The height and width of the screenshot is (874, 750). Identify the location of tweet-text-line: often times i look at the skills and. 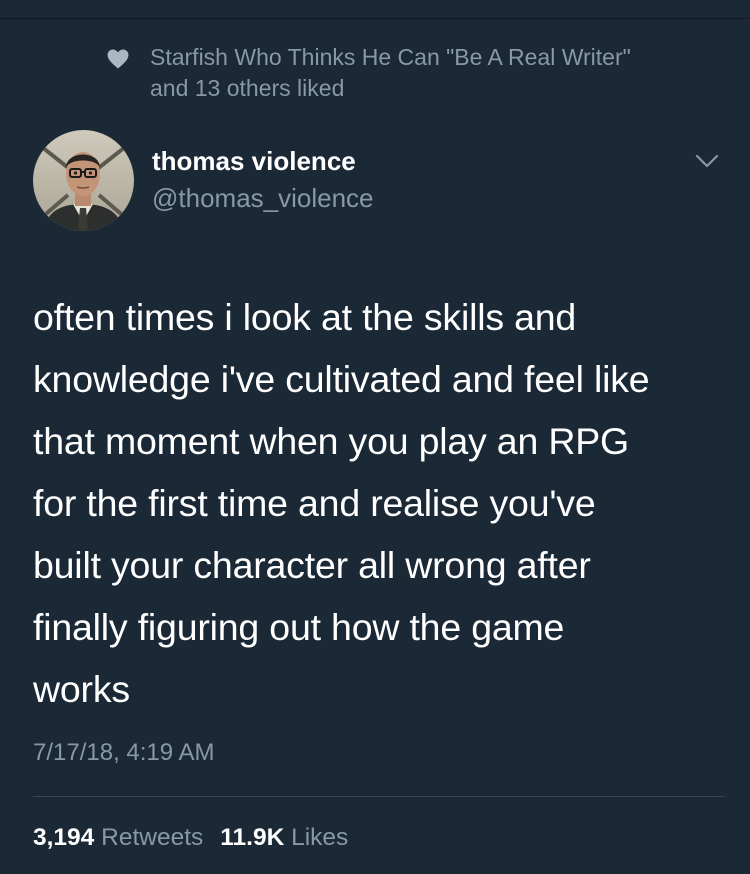
(305, 317).